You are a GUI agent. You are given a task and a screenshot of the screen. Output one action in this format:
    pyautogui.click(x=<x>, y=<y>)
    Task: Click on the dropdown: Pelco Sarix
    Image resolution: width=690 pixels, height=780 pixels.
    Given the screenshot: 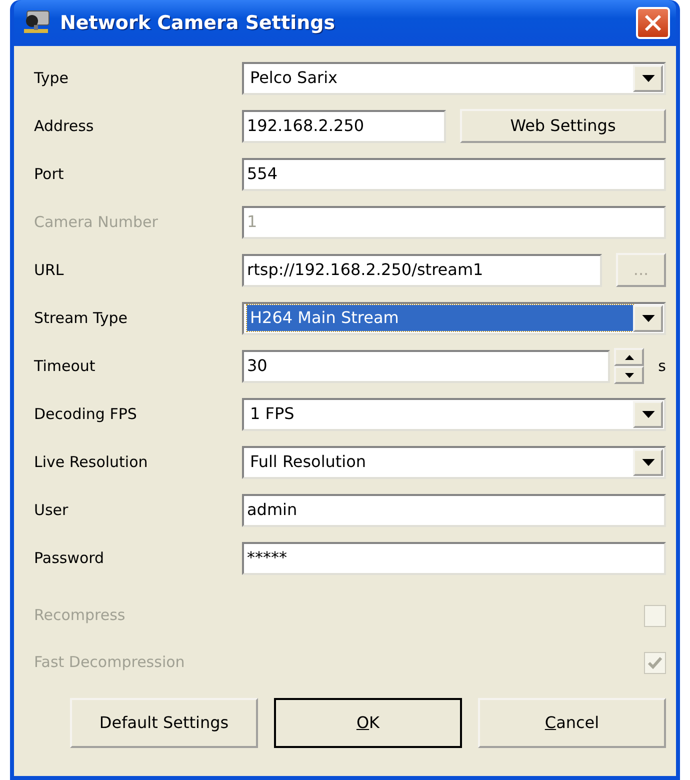 What is the action you would take?
    pyautogui.click(x=454, y=78)
    